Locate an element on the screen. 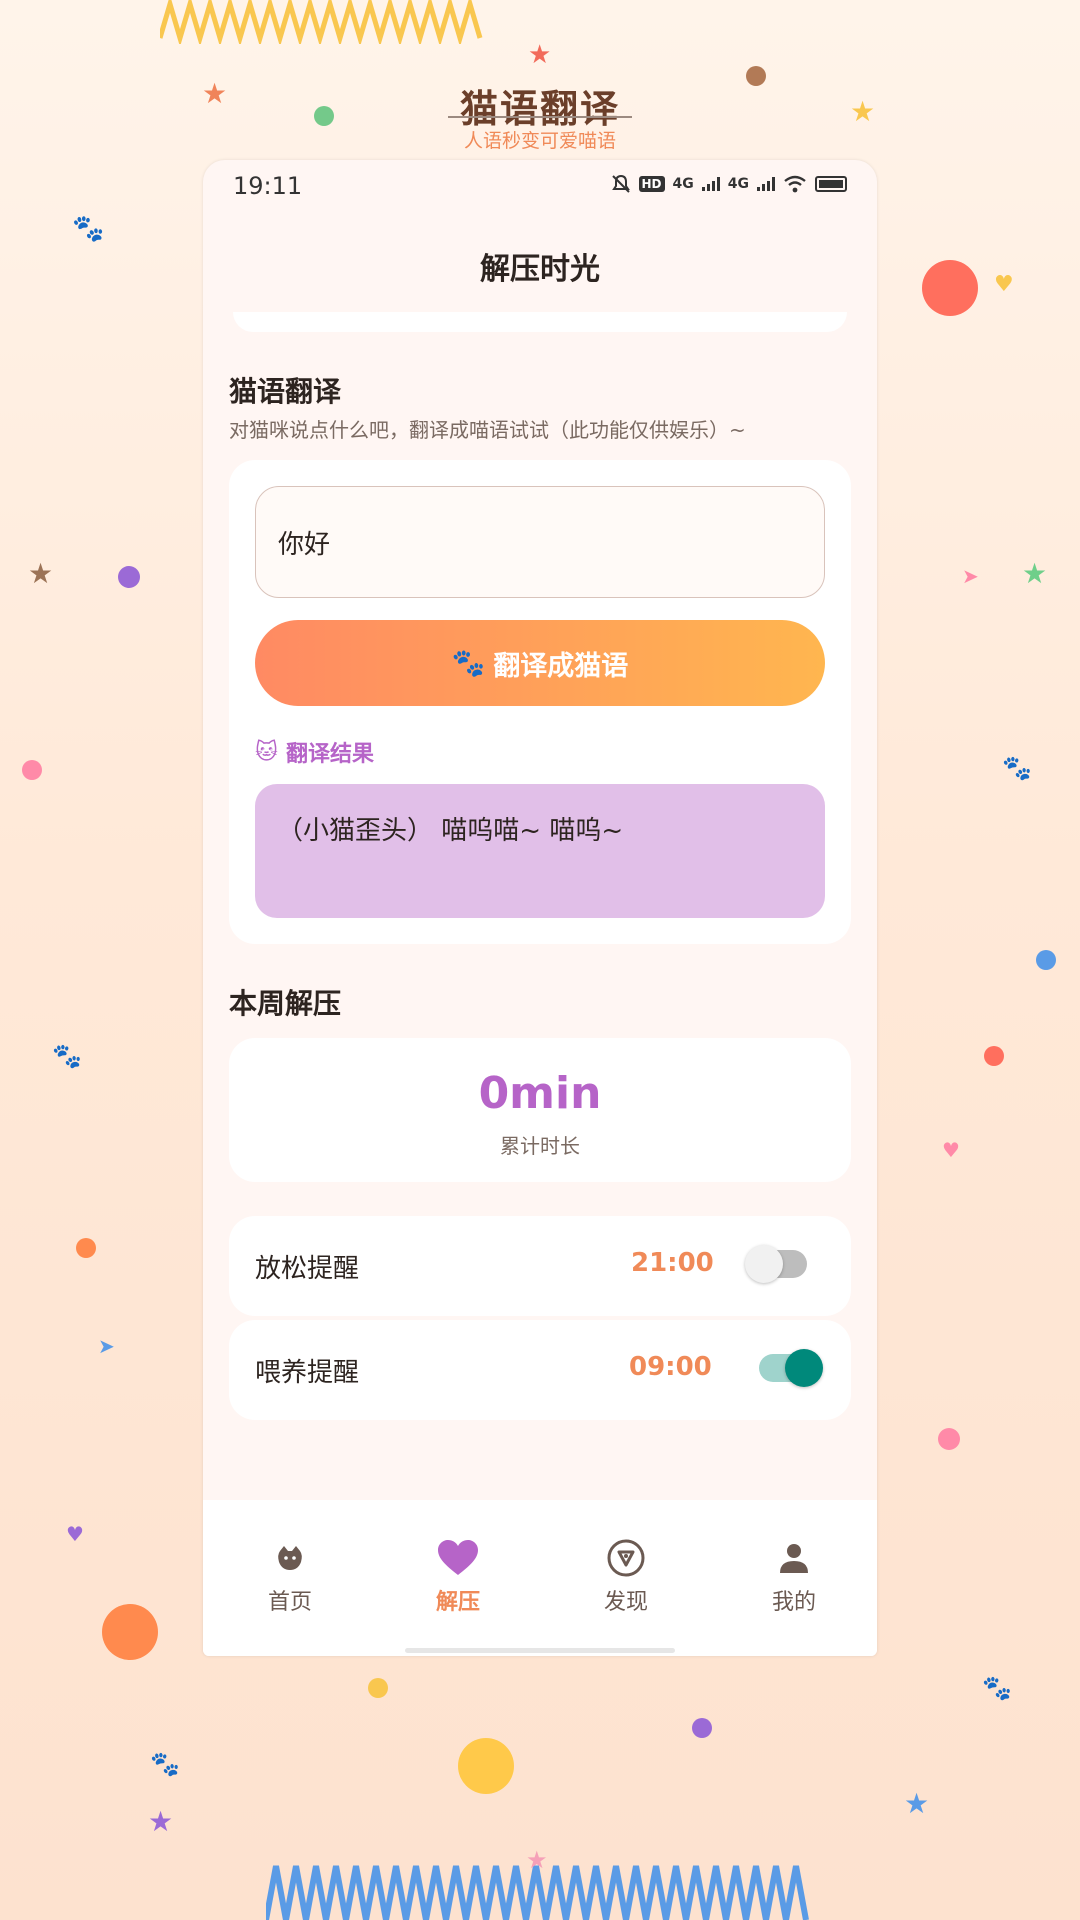 The width and height of the screenshot is (1080, 1920). hd-icon: HD is located at coordinates (651, 184).